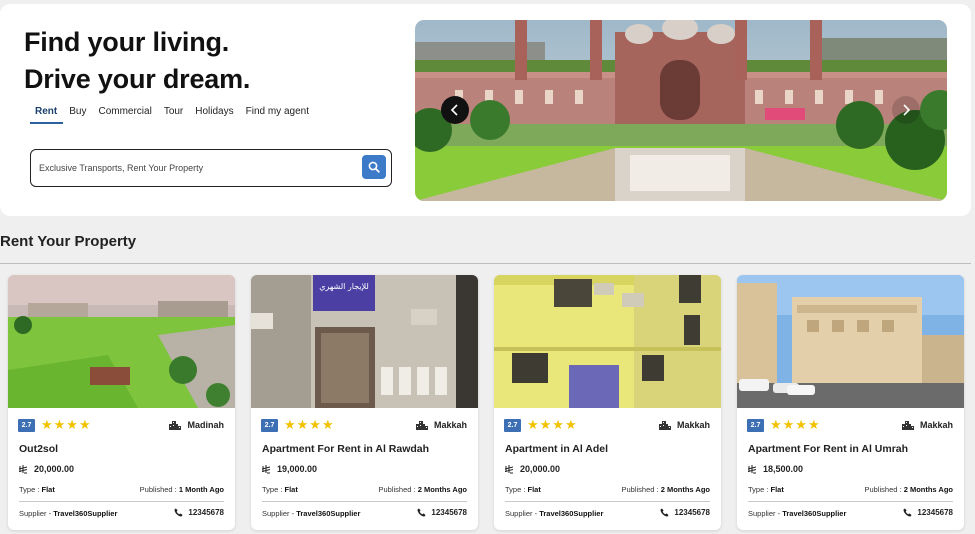  What do you see at coordinates (137, 61) in the screenshot?
I see `page-headline: Find your living. Drive your dream.` at bounding box center [137, 61].